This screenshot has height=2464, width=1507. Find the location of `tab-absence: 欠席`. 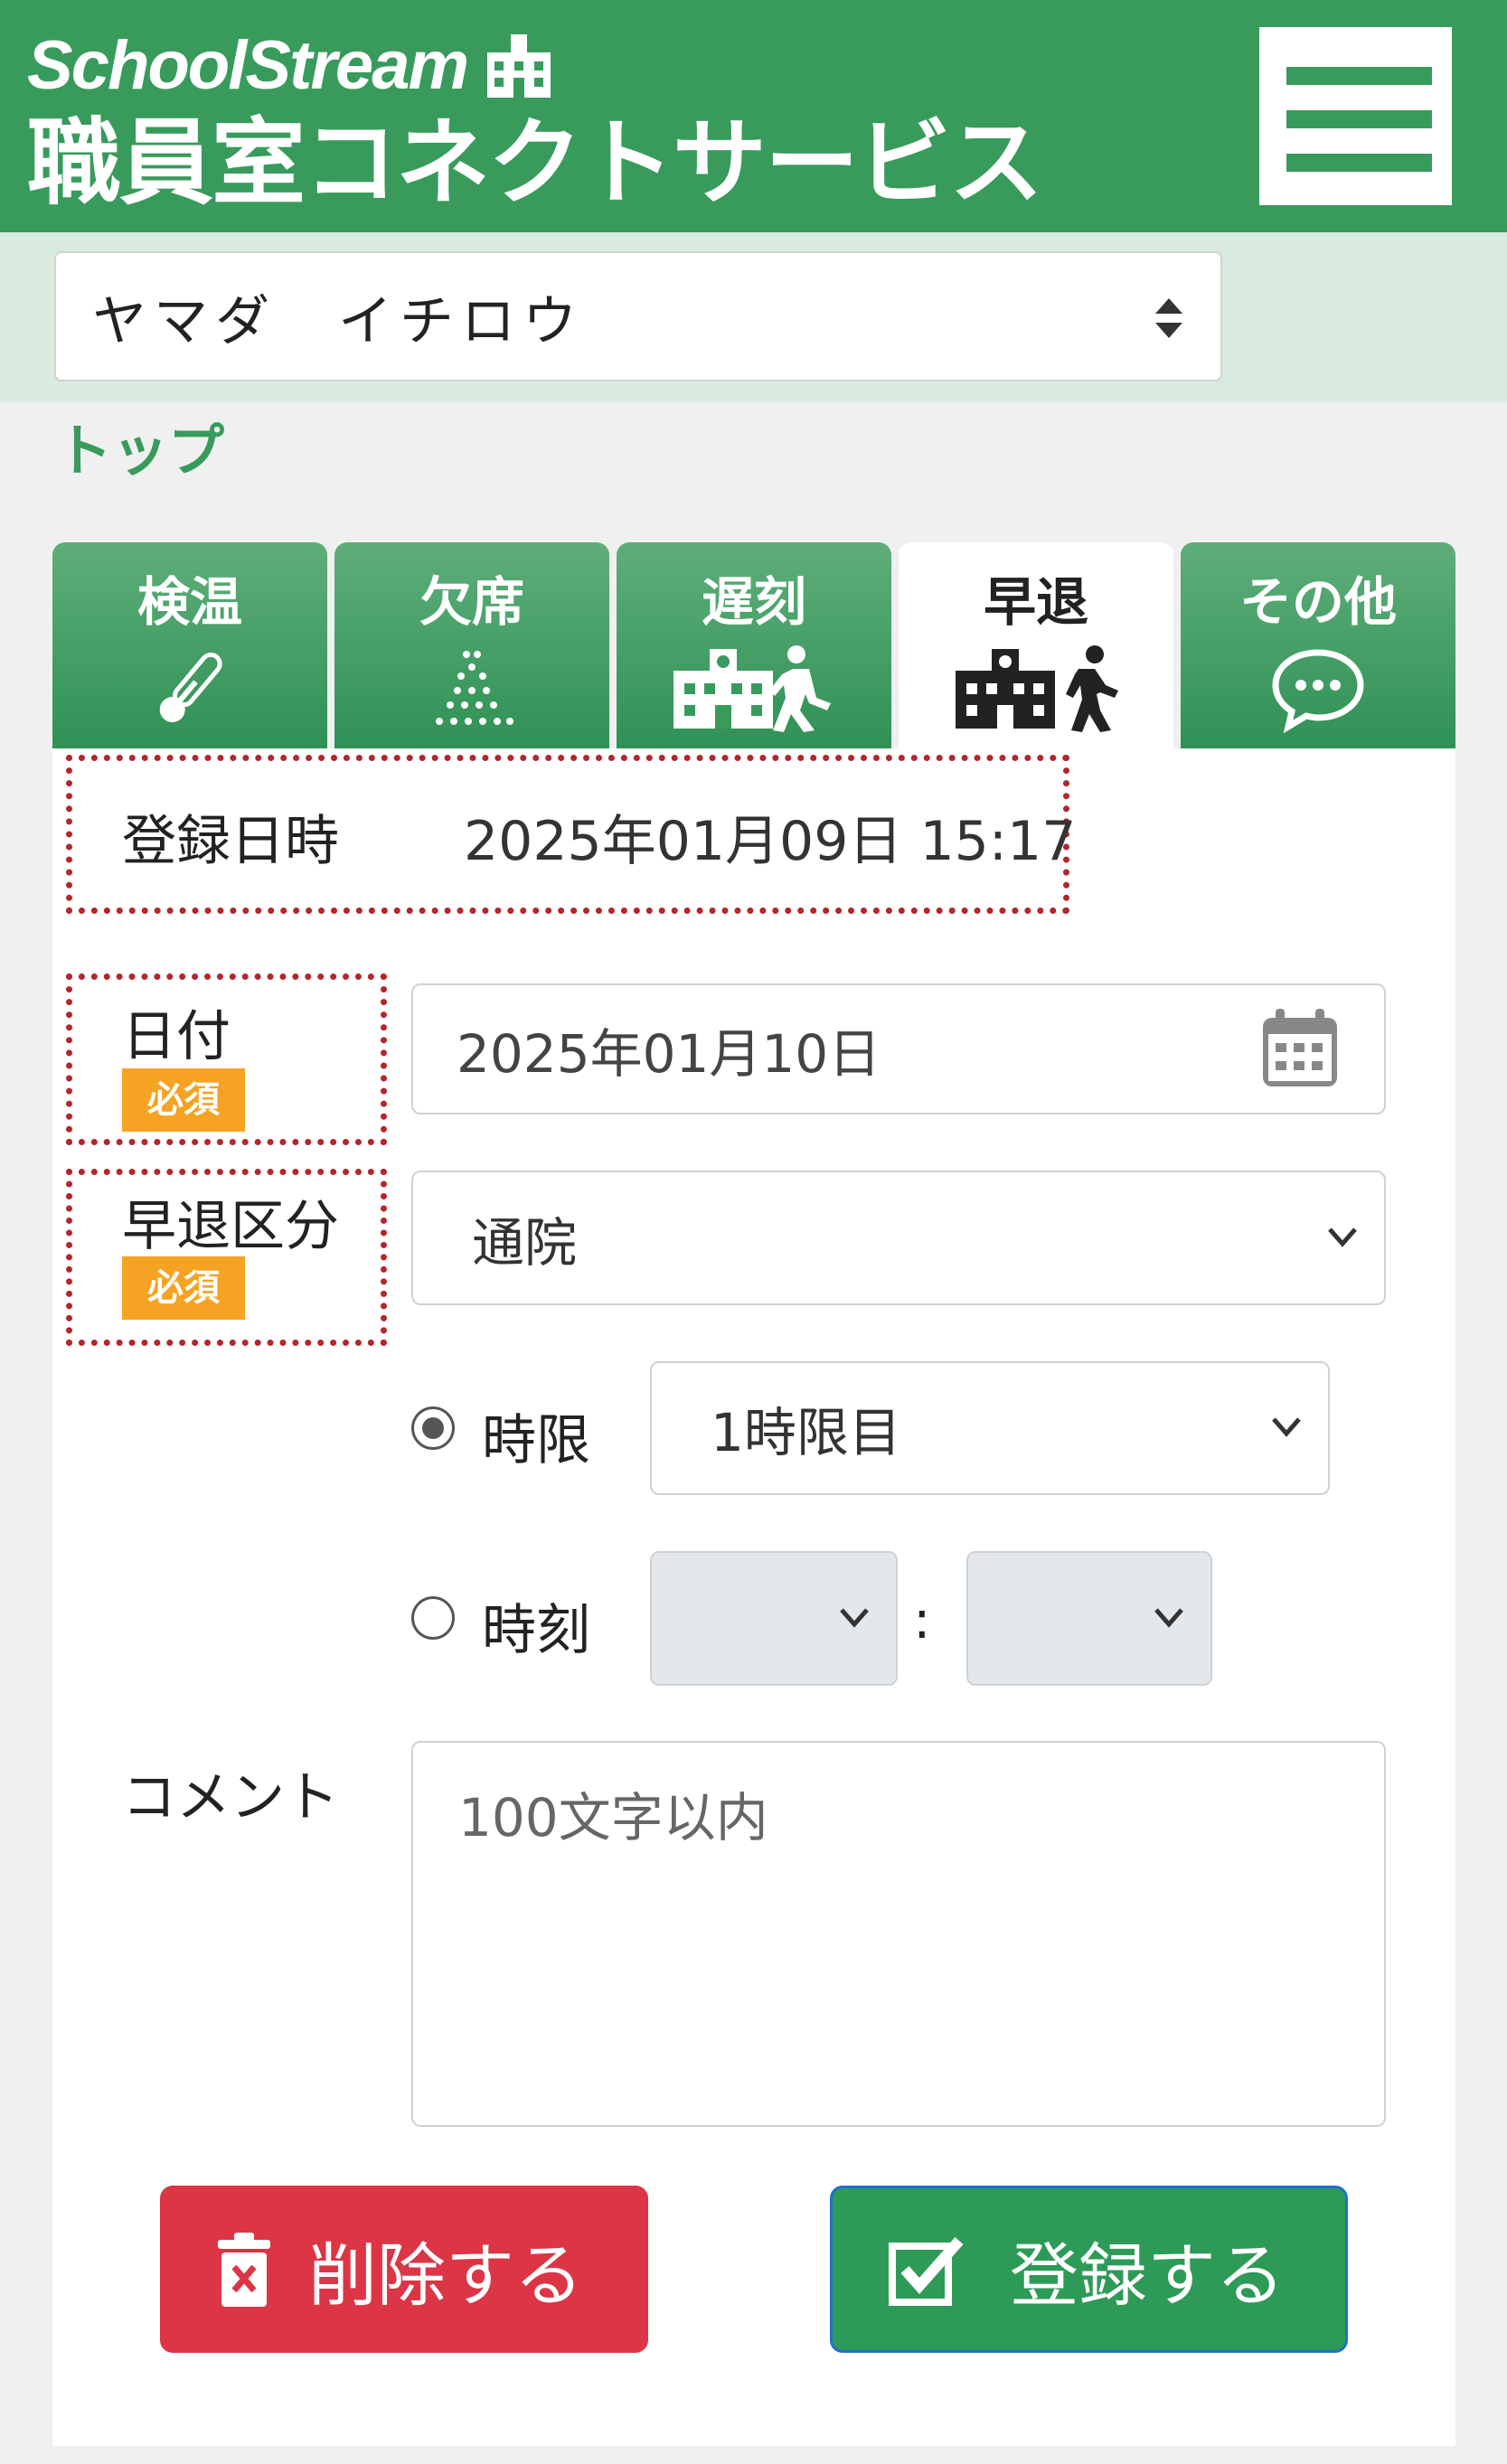

tab-absence: 欠席 is located at coordinates (471, 645).